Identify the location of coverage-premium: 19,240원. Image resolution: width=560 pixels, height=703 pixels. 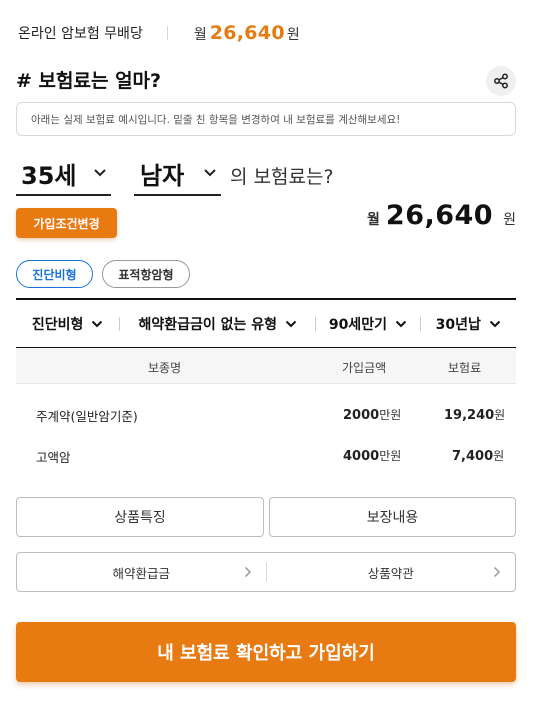
(474, 414).